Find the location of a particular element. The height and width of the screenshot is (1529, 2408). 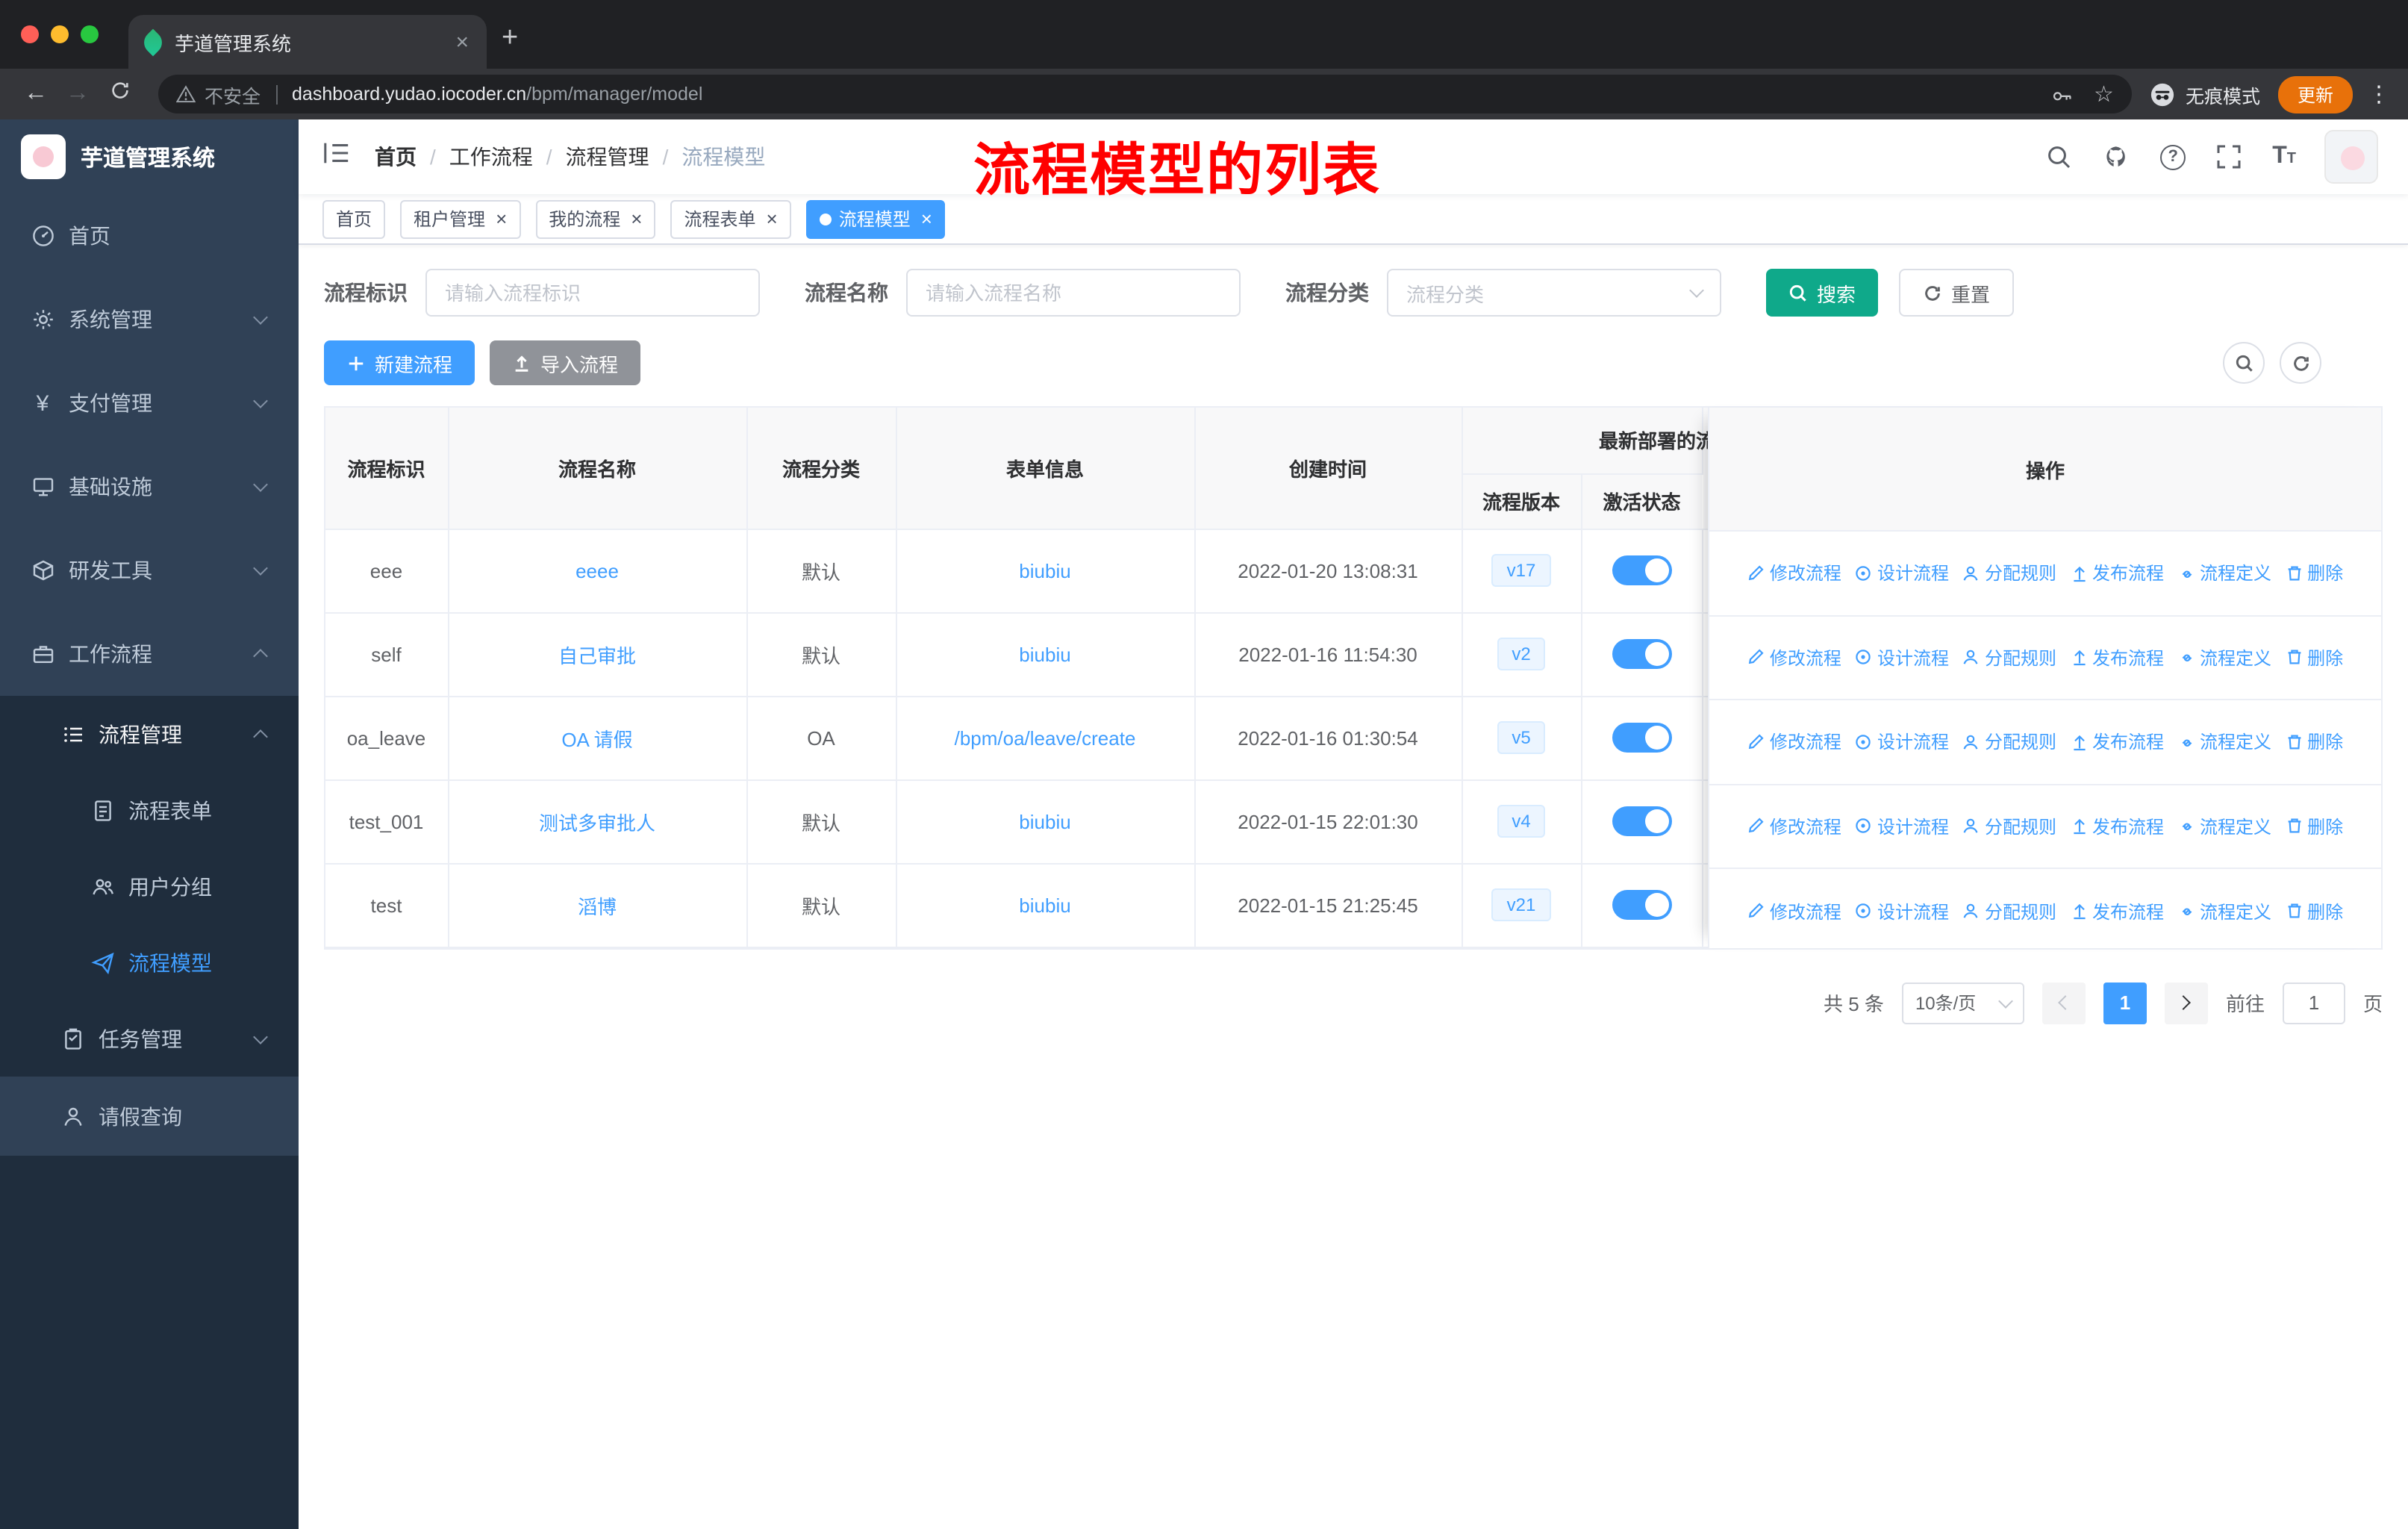

collapse-sidebar-icon is located at coordinates (336, 157).